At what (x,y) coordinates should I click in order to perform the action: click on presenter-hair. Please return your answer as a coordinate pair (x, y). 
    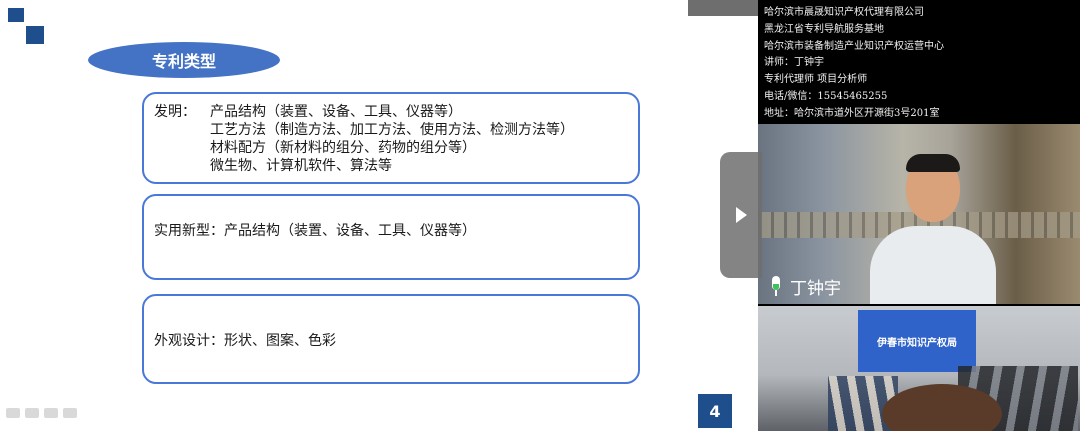
    Looking at the image, I should click on (933, 163).